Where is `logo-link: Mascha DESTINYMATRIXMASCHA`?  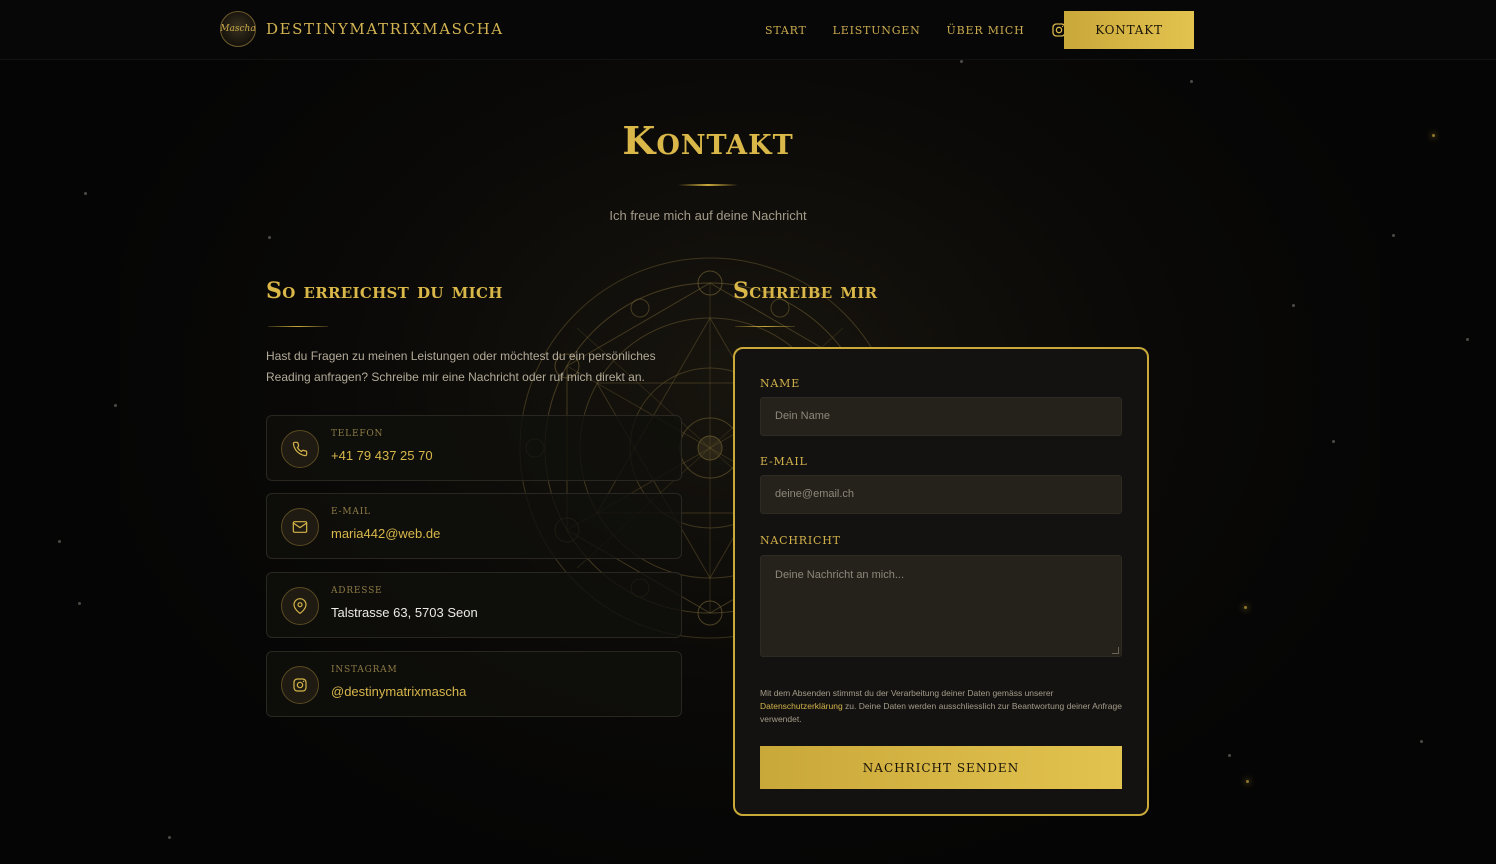 logo-link: Mascha DESTINYMATRIXMASCHA is located at coordinates (362, 29).